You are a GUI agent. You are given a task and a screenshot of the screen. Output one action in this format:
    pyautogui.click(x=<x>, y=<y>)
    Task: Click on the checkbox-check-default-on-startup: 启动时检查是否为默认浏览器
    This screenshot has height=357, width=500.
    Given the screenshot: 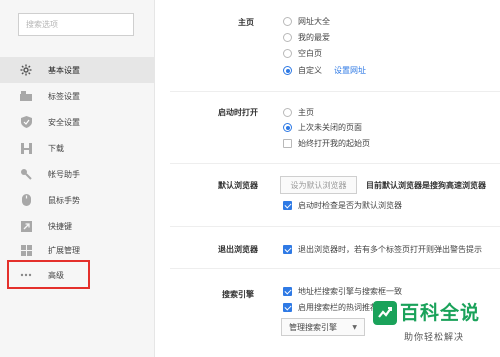 What is the action you would take?
    pyautogui.click(x=342, y=205)
    